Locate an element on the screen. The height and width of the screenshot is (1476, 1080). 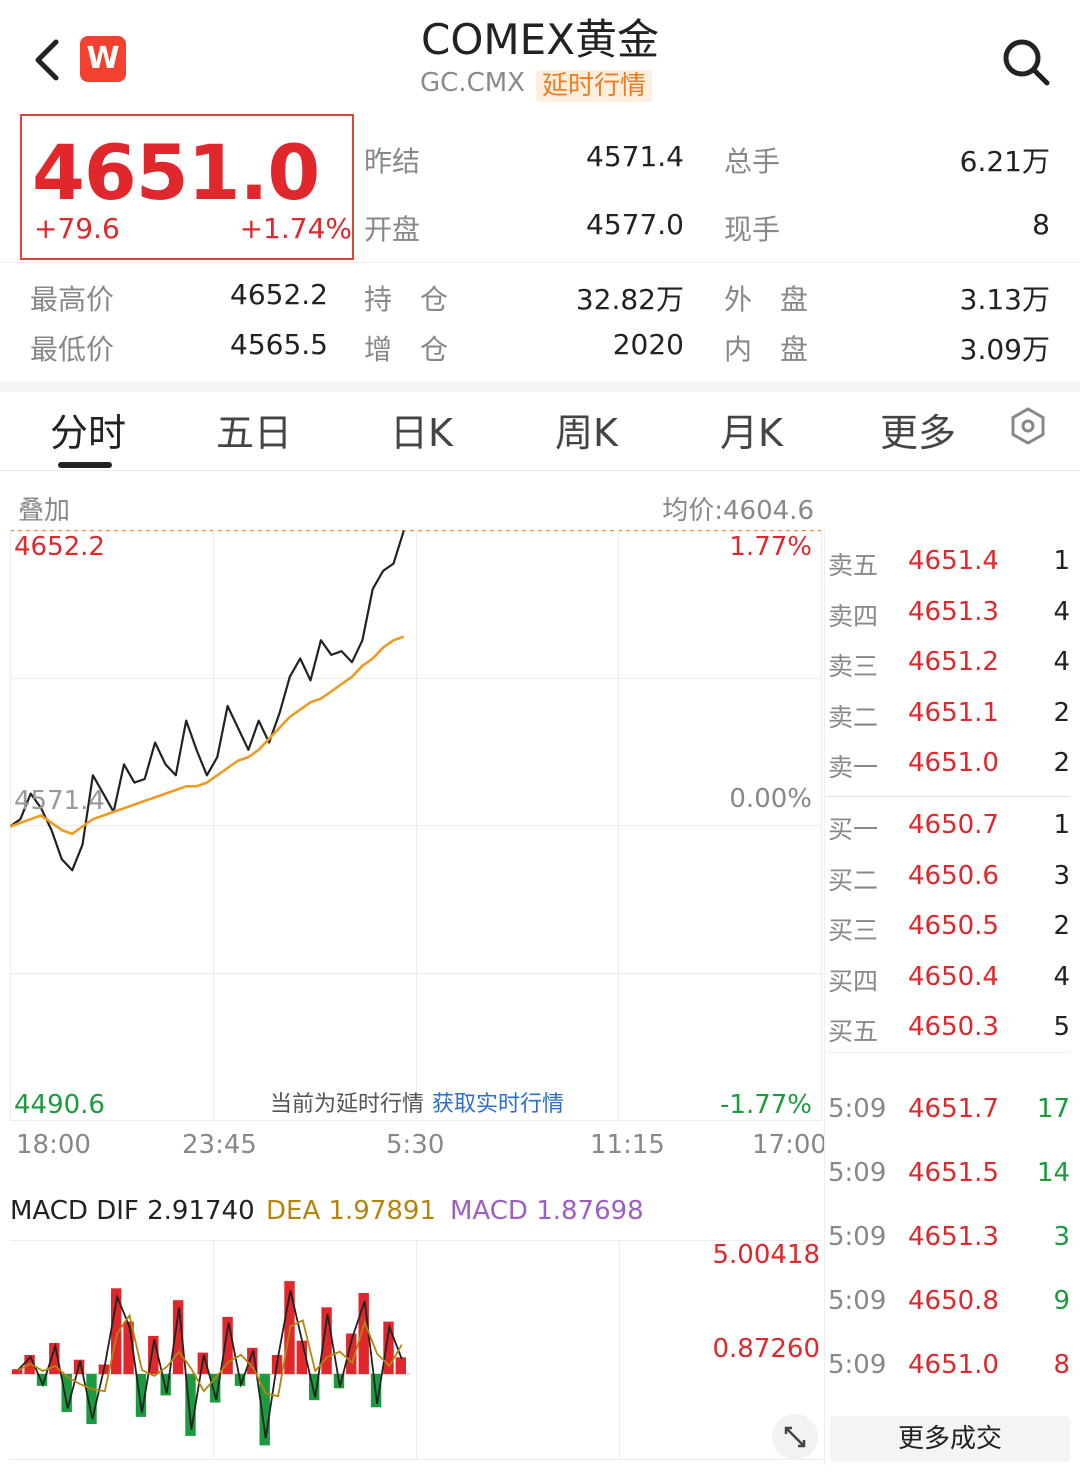
value-open: 4577.0 is located at coordinates (635, 224).